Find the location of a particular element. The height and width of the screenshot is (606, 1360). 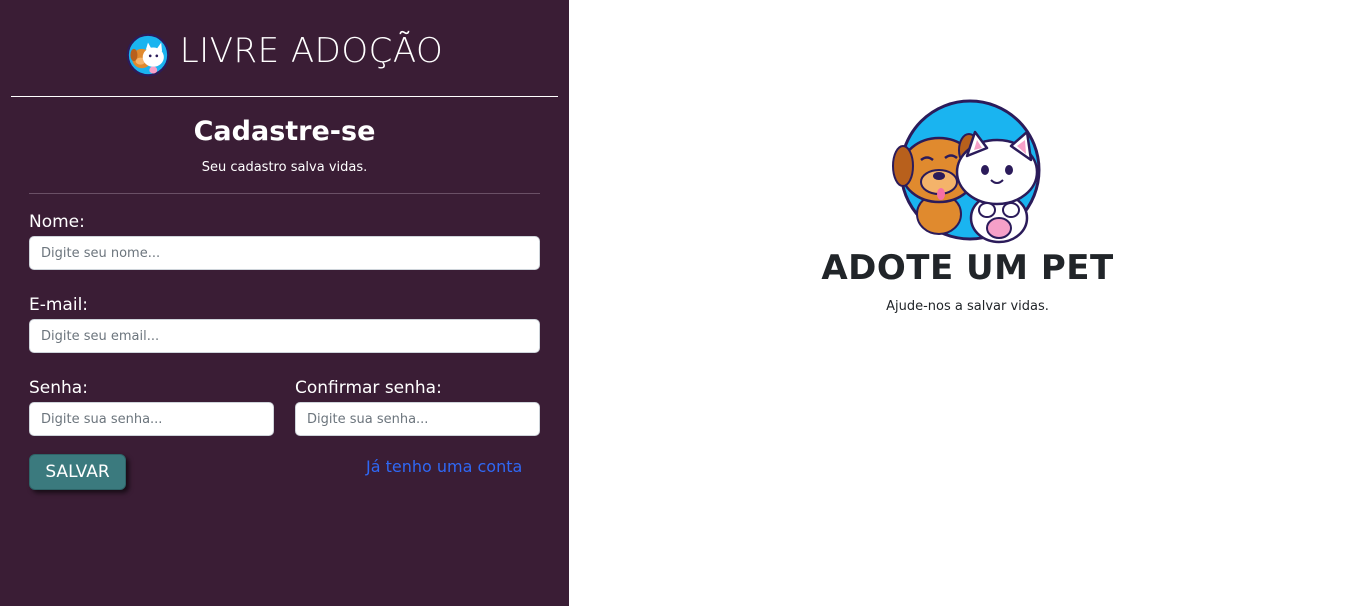

dog-cat-illustration-icon is located at coordinates (966, 171).